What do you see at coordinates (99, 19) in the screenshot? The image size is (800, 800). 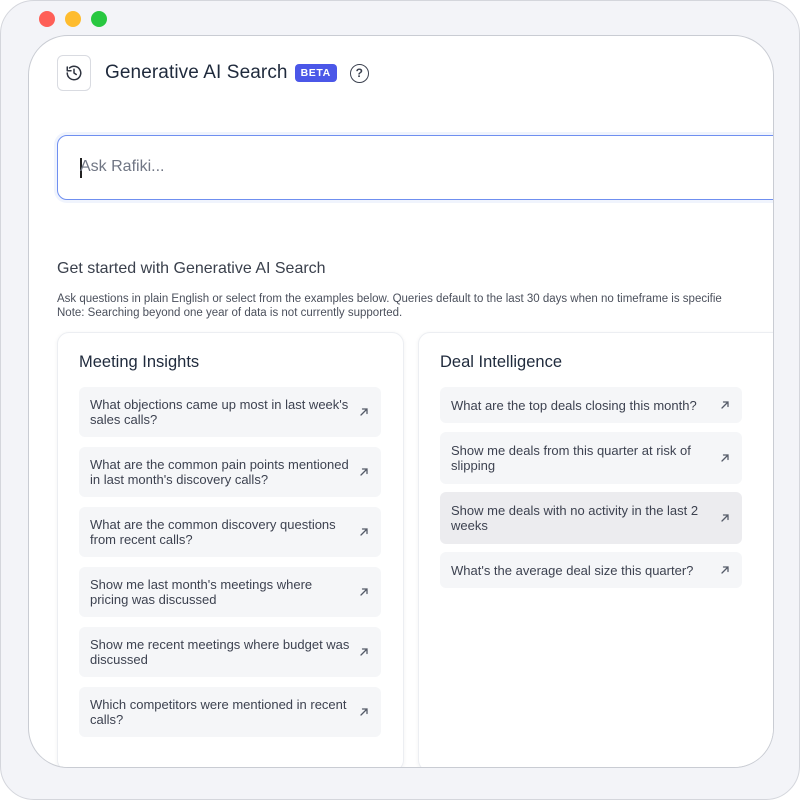 I see `zoom-window-button` at bounding box center [99, 19].